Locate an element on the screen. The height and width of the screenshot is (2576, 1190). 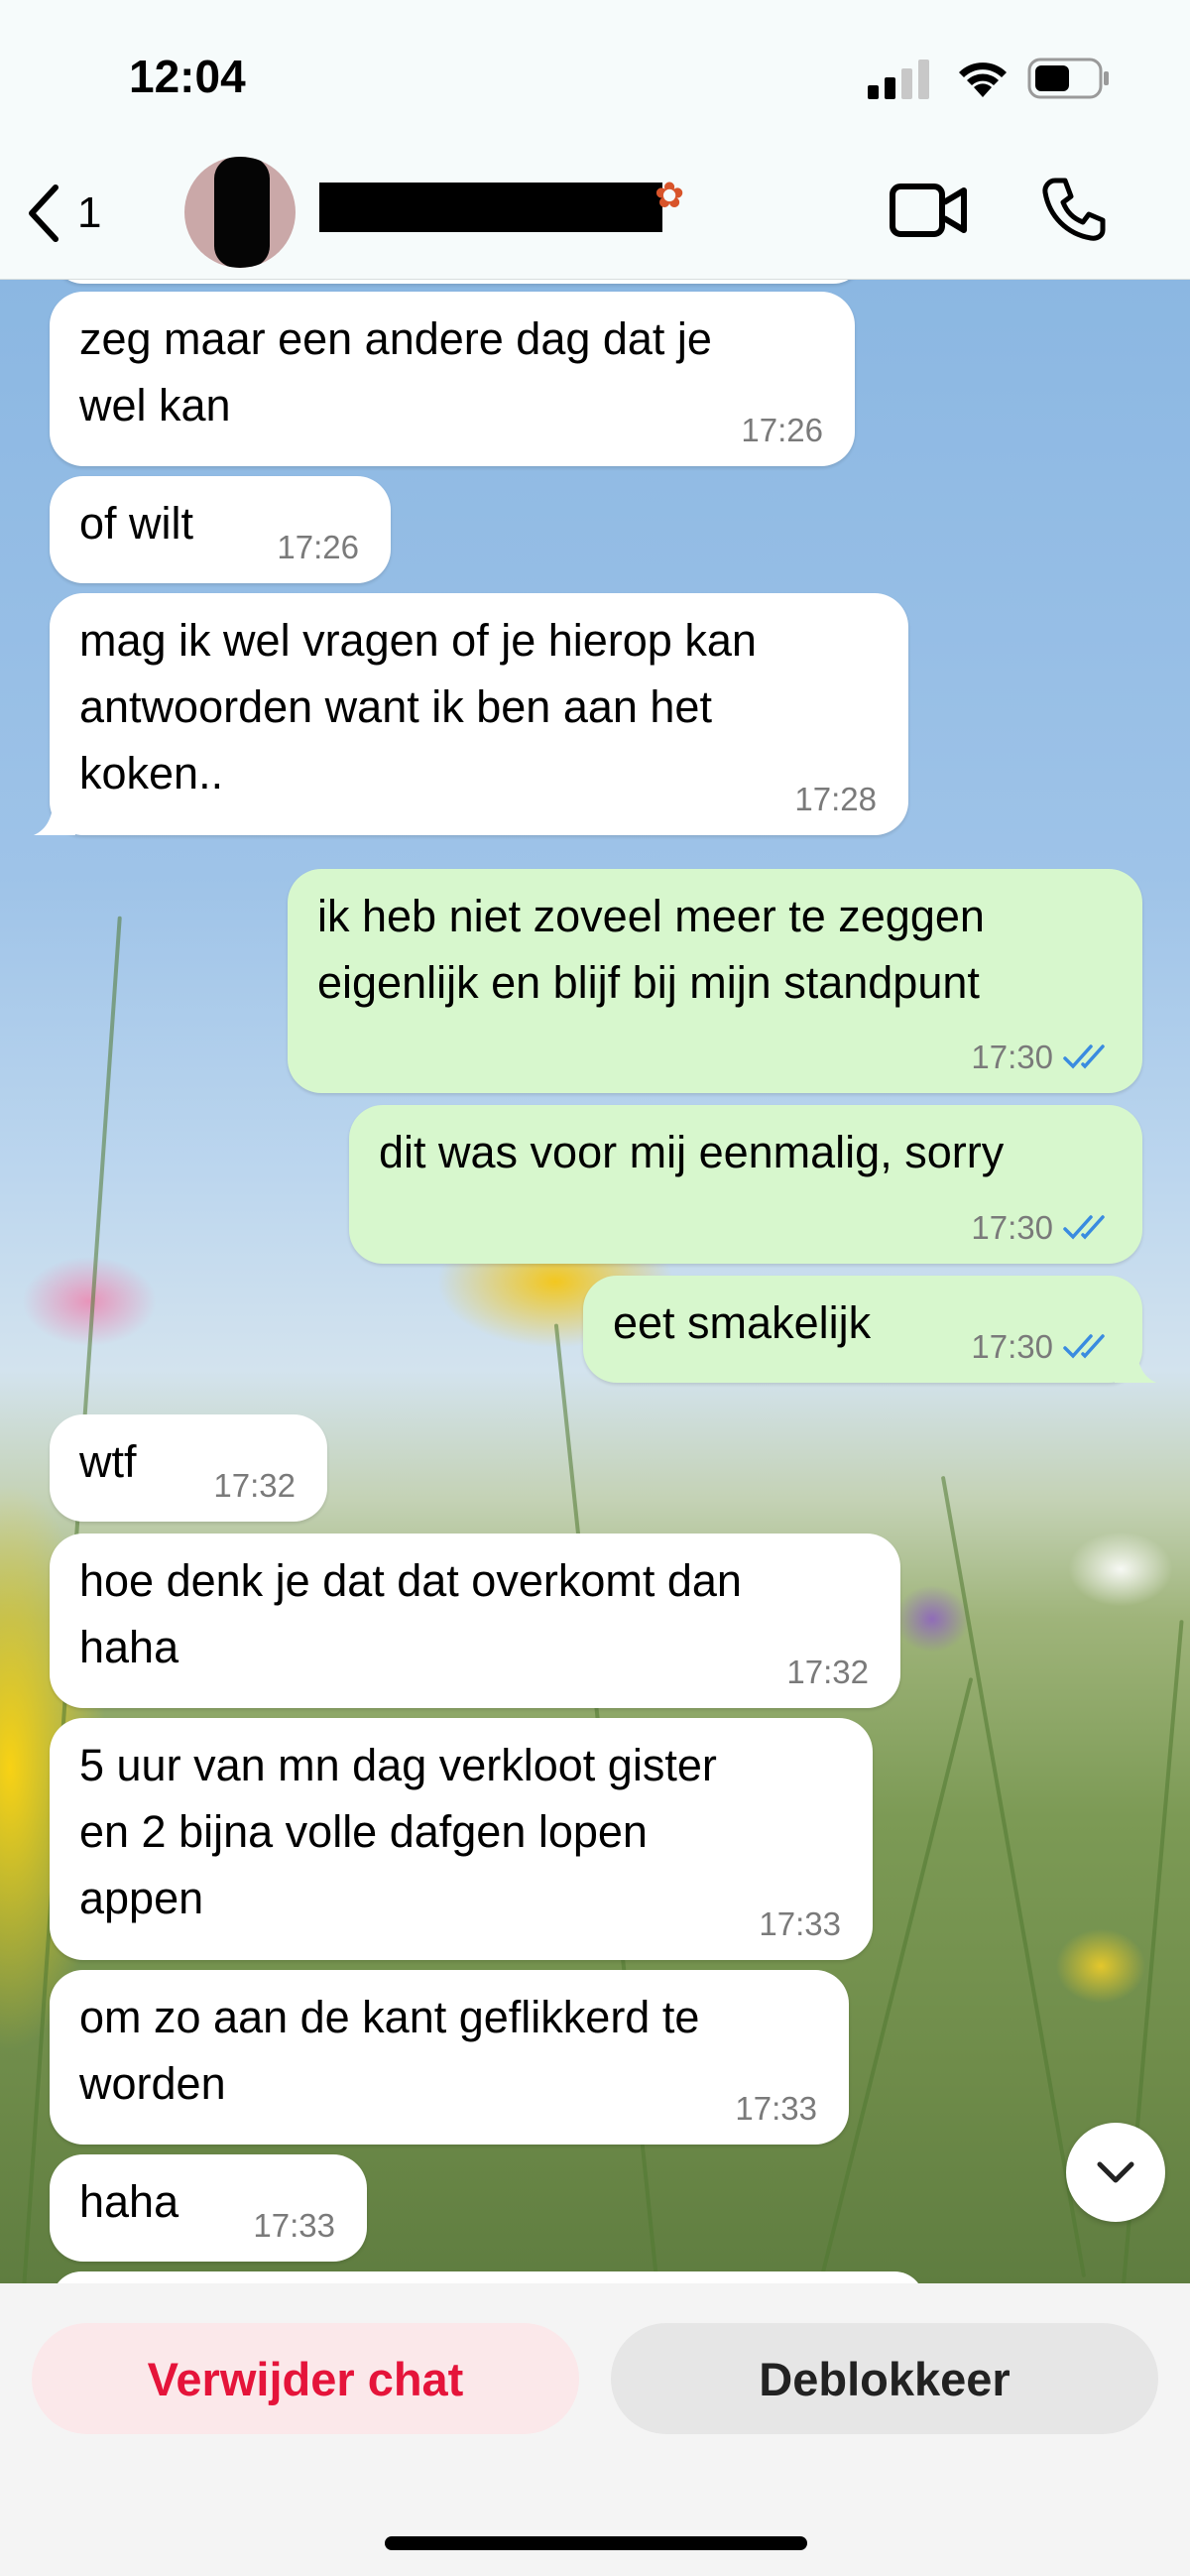
delete-chat-button: Verwijder chat is located at coordinates (305, 2378).